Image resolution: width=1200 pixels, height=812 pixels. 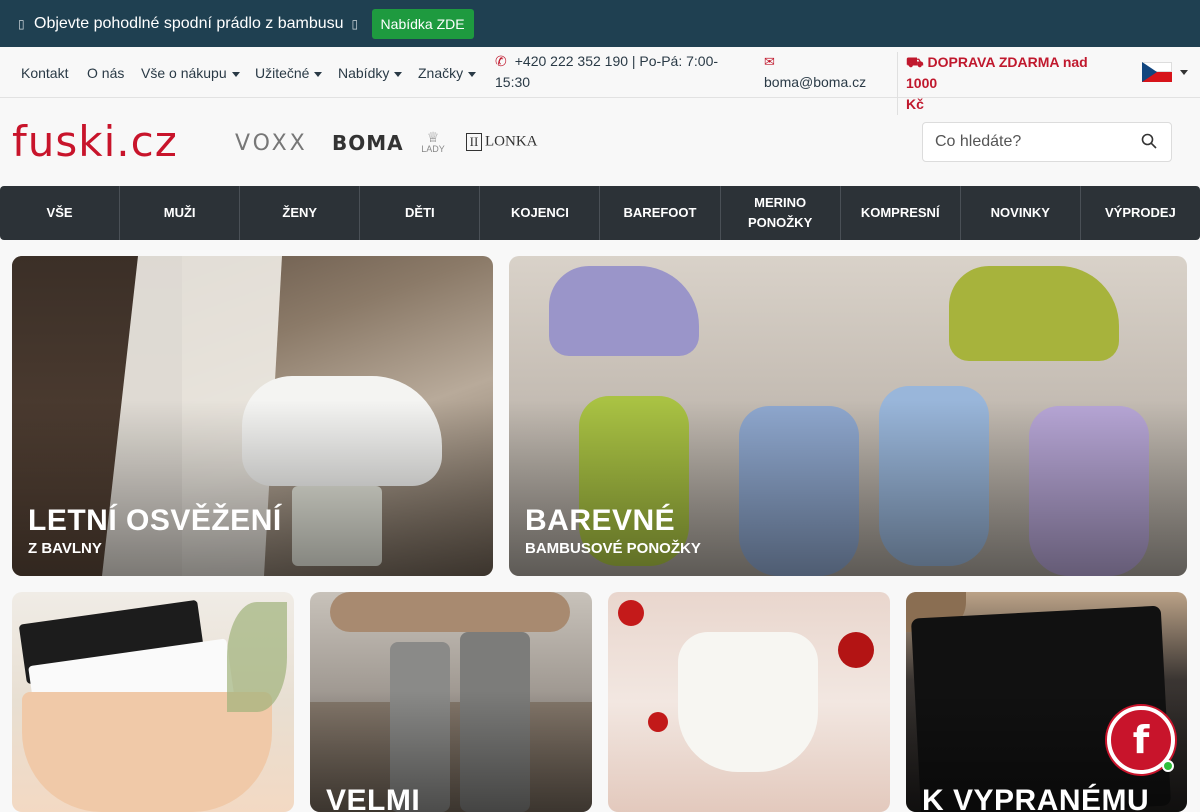 What do you see at coordinates (815, 82) in the screenshot?
I see `email-text: boma@boma.cz` at bounding box center [815, 82].